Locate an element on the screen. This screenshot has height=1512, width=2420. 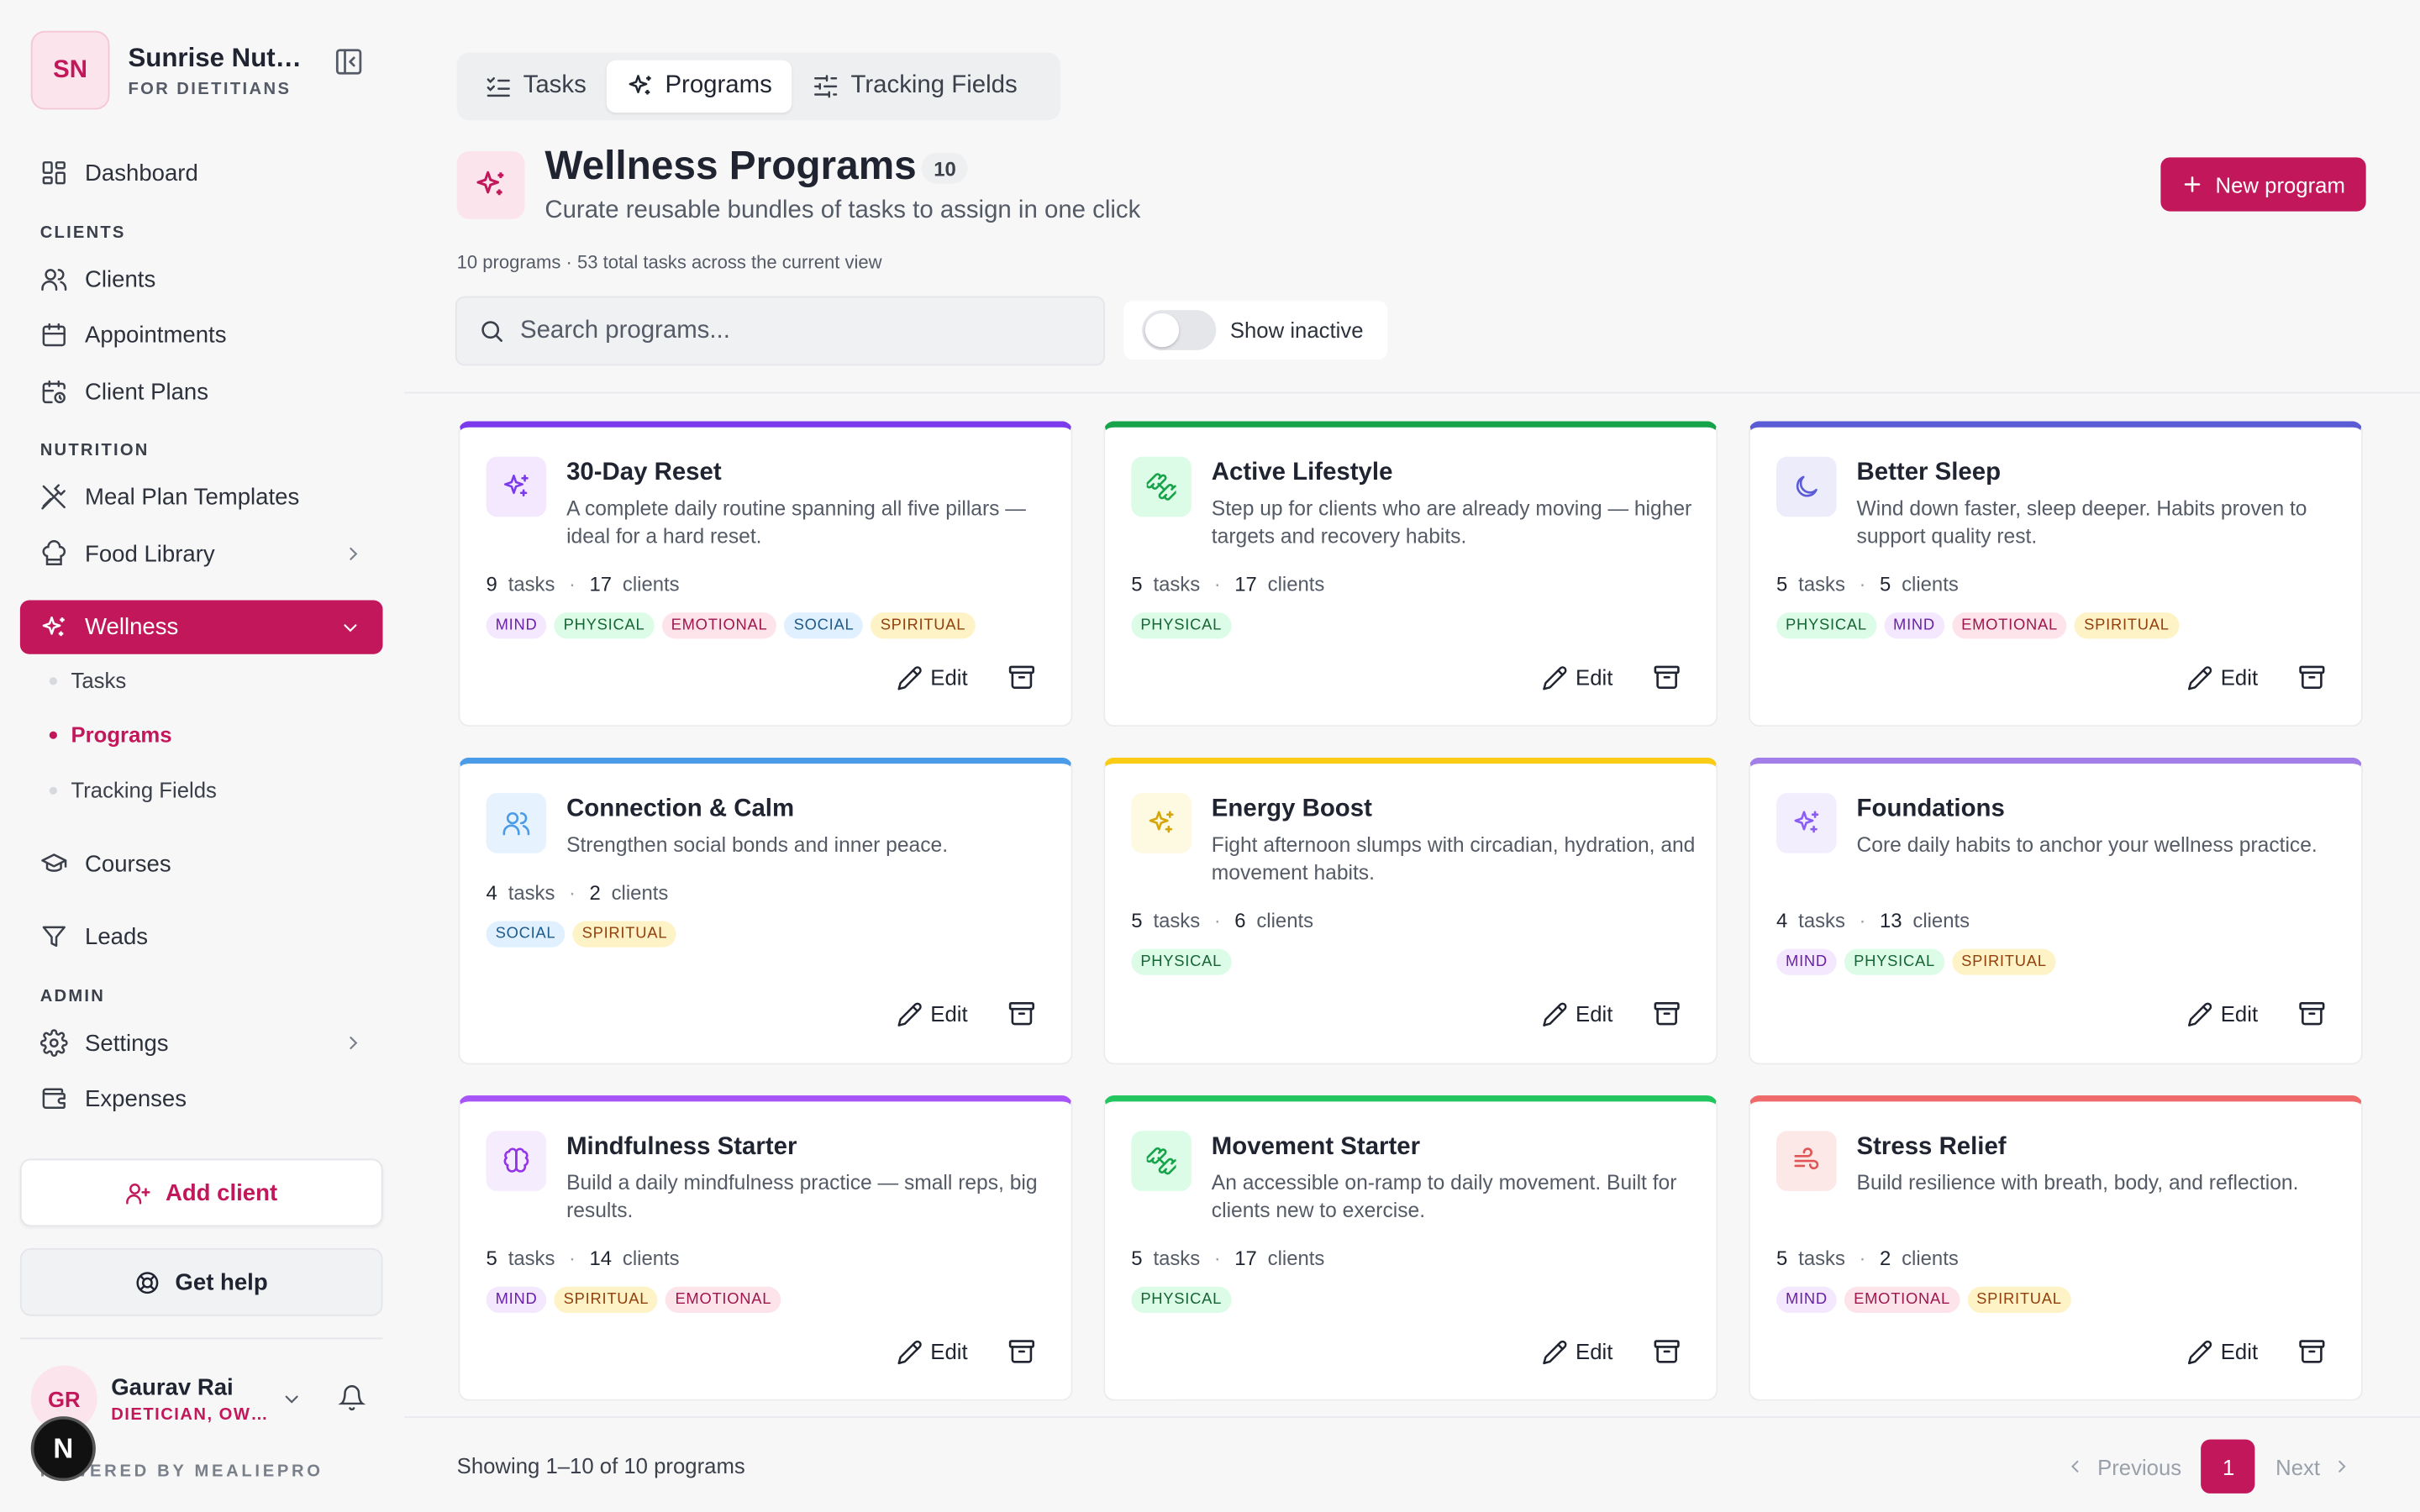
sidebar-subitem-tasks: Tasks is located at coordinates (88, 680).